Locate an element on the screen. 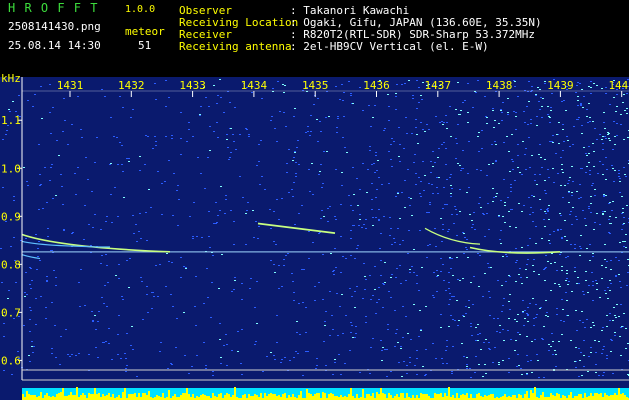 This screenshot has width=629, height=400. x-tick-label: 1440 is located at coordinates (618, 85).